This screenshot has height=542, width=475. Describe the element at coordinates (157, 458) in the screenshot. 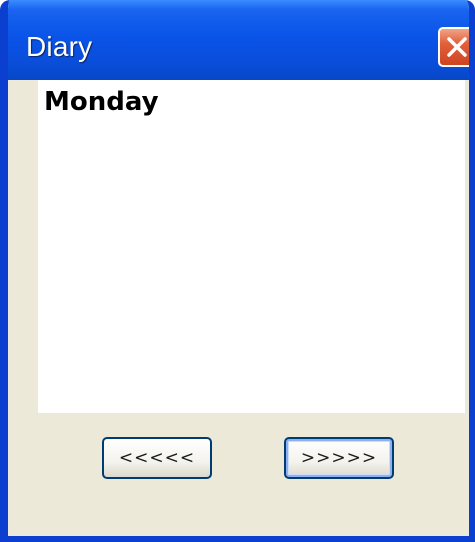

I see `previous-button: <<<<<` at that location.